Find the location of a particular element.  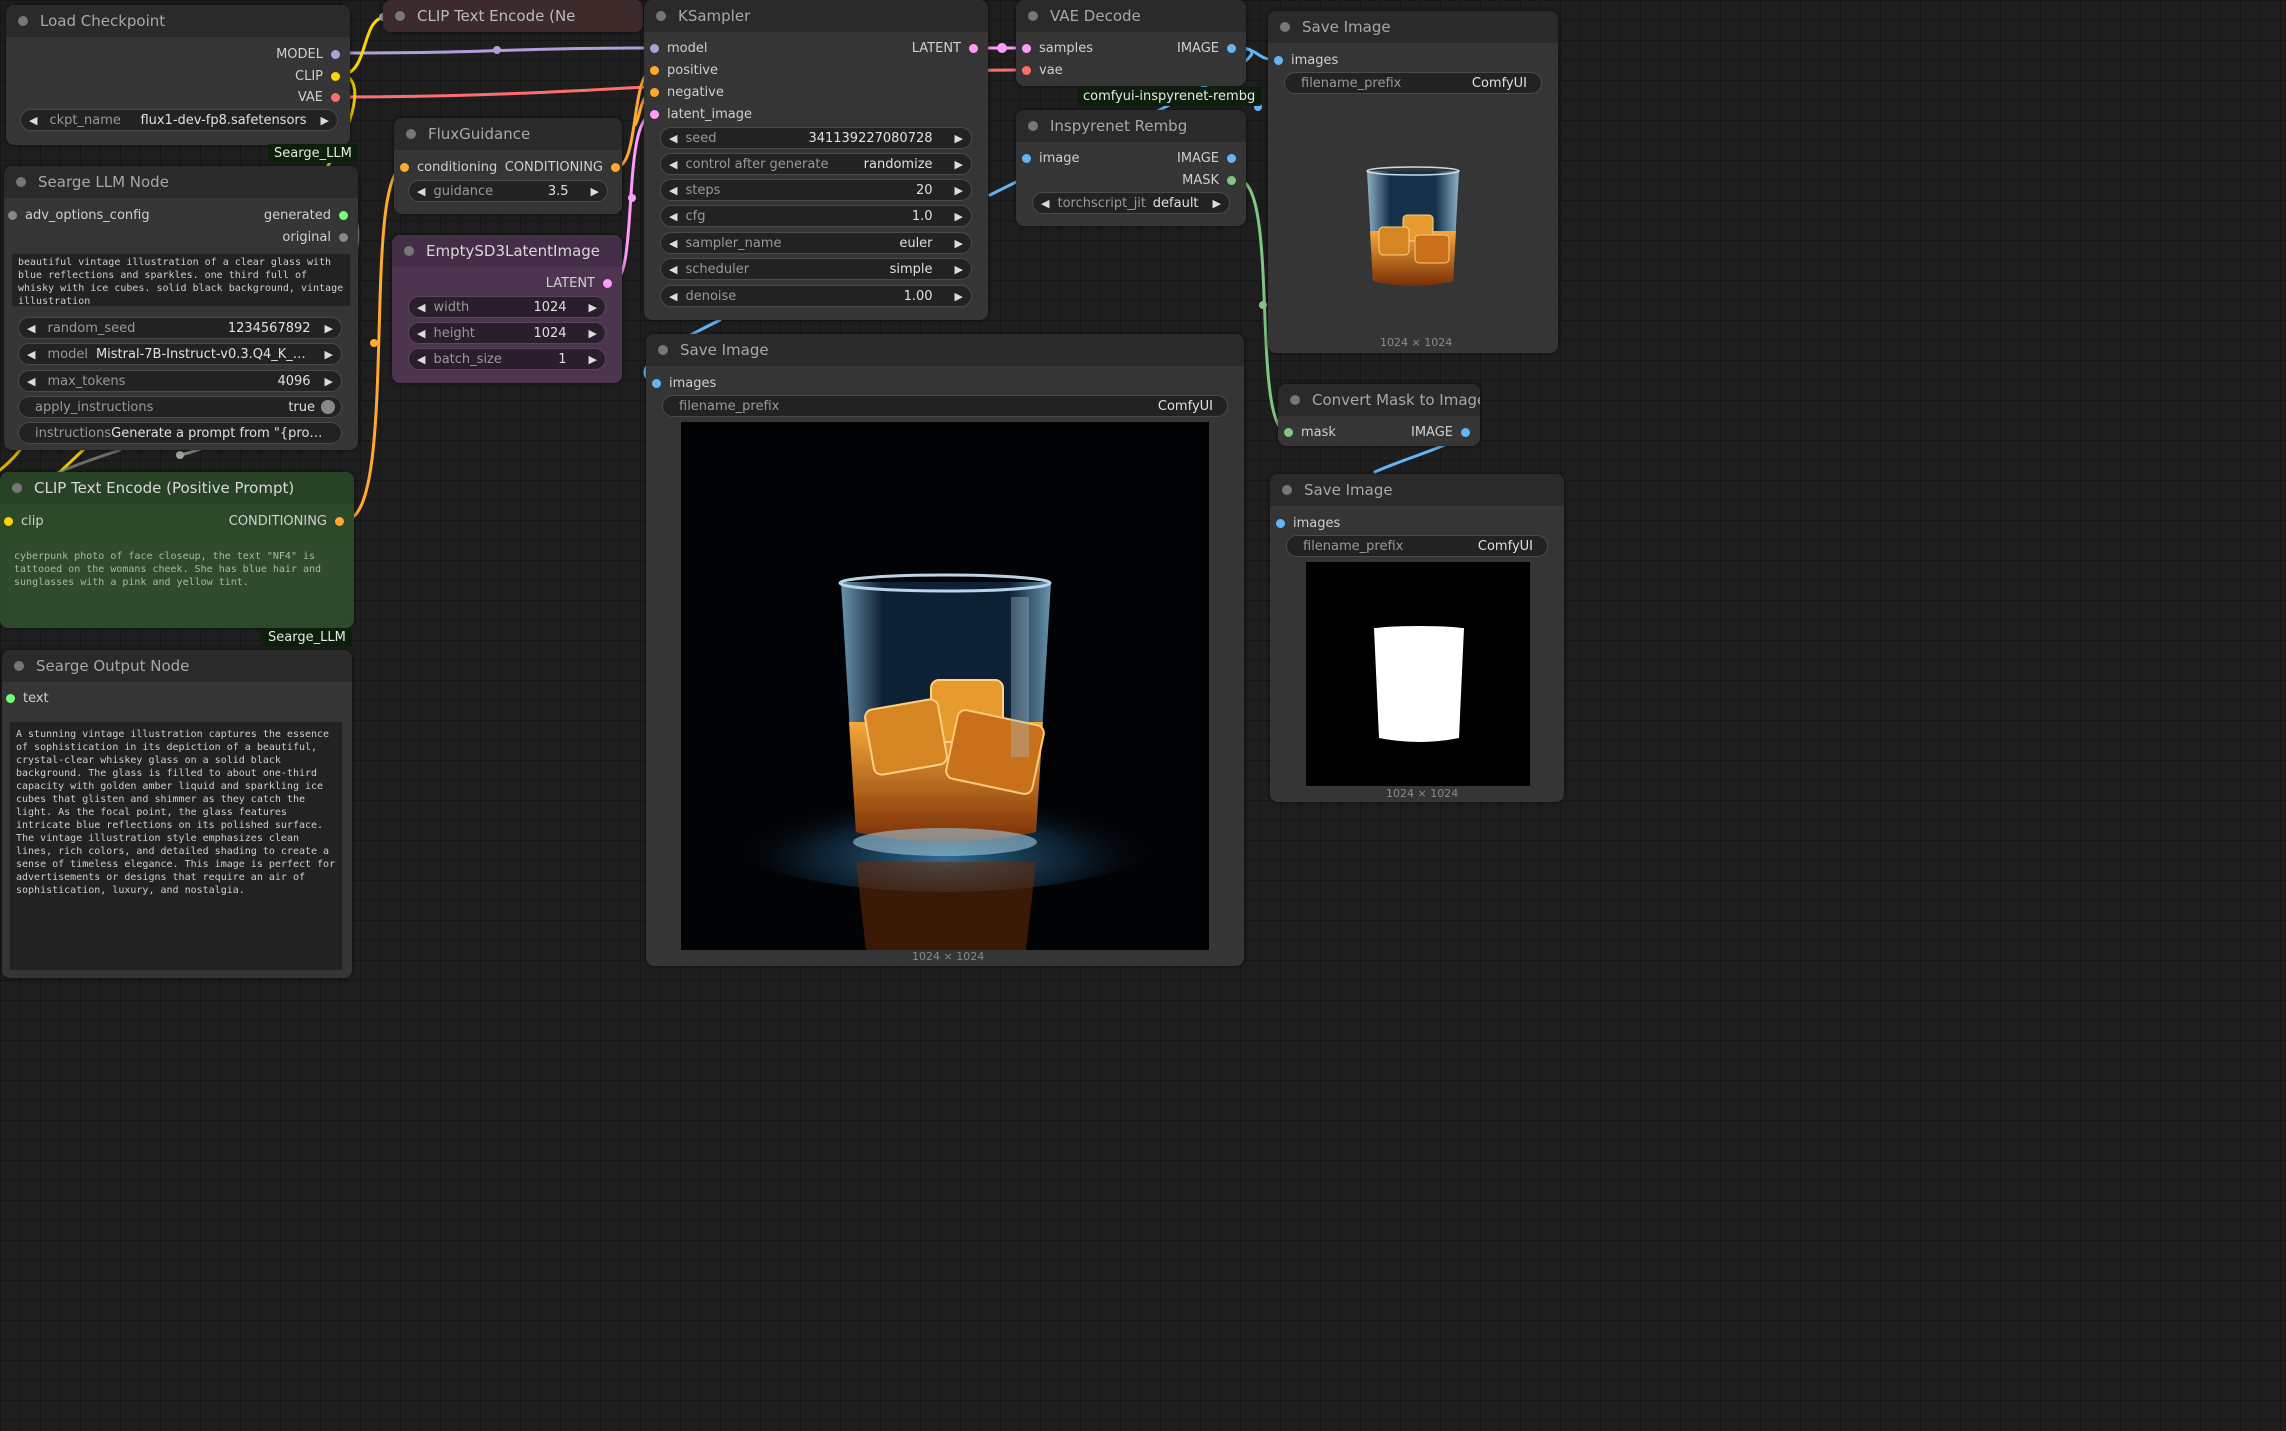

vae-decode-node: VAE Decode samples IMAGE vae is located at coordinates (1131, 43).